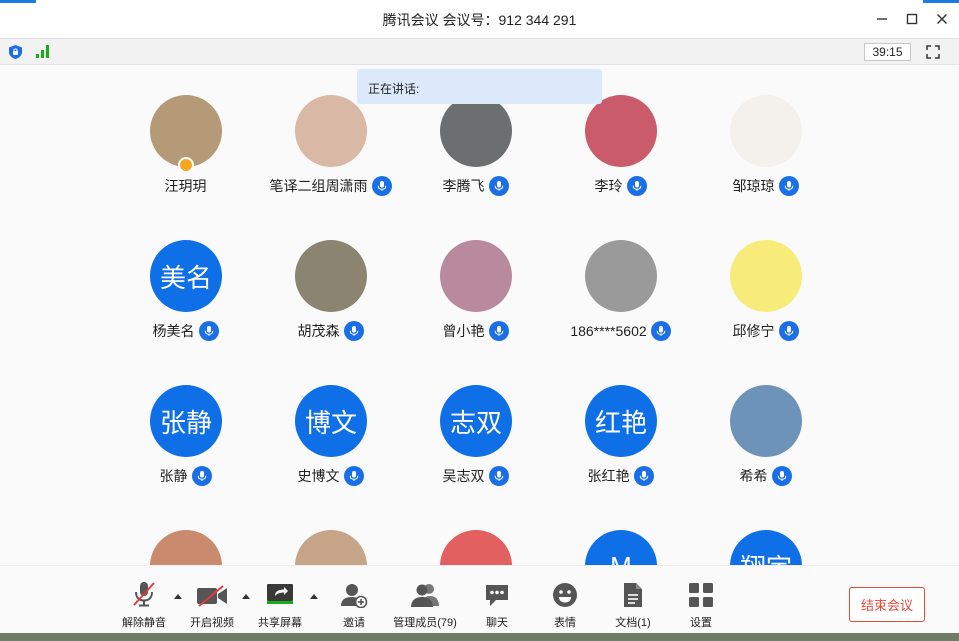 This screenshot has height=641, width=959. I want to click on participant-name: 史博文, so click(318, 476).